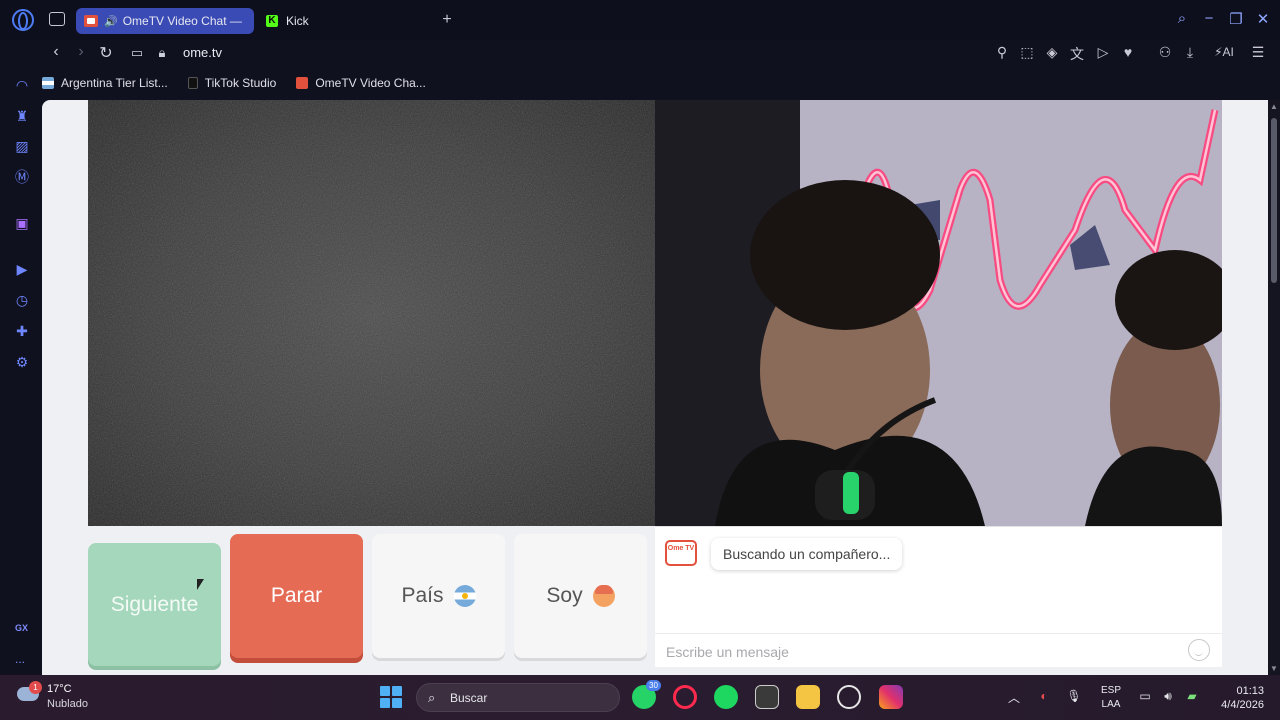 The width and height of the screenshot is (1280, 720). I want to click on clock-date: 4/4/2026, so click(1242, 705).